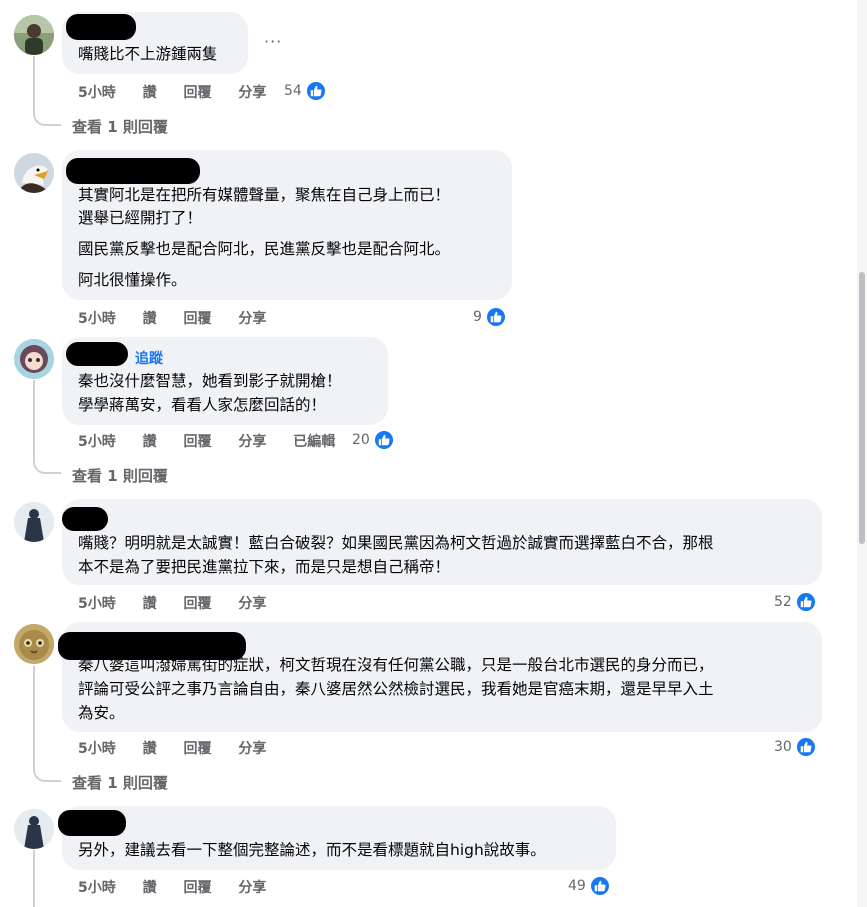 This screenshot has width=867, height=907. What do you see at coordinates (149, 358) in the screenshot?
I see `follow-button: 追蹤` at bounding box center [149, 358].